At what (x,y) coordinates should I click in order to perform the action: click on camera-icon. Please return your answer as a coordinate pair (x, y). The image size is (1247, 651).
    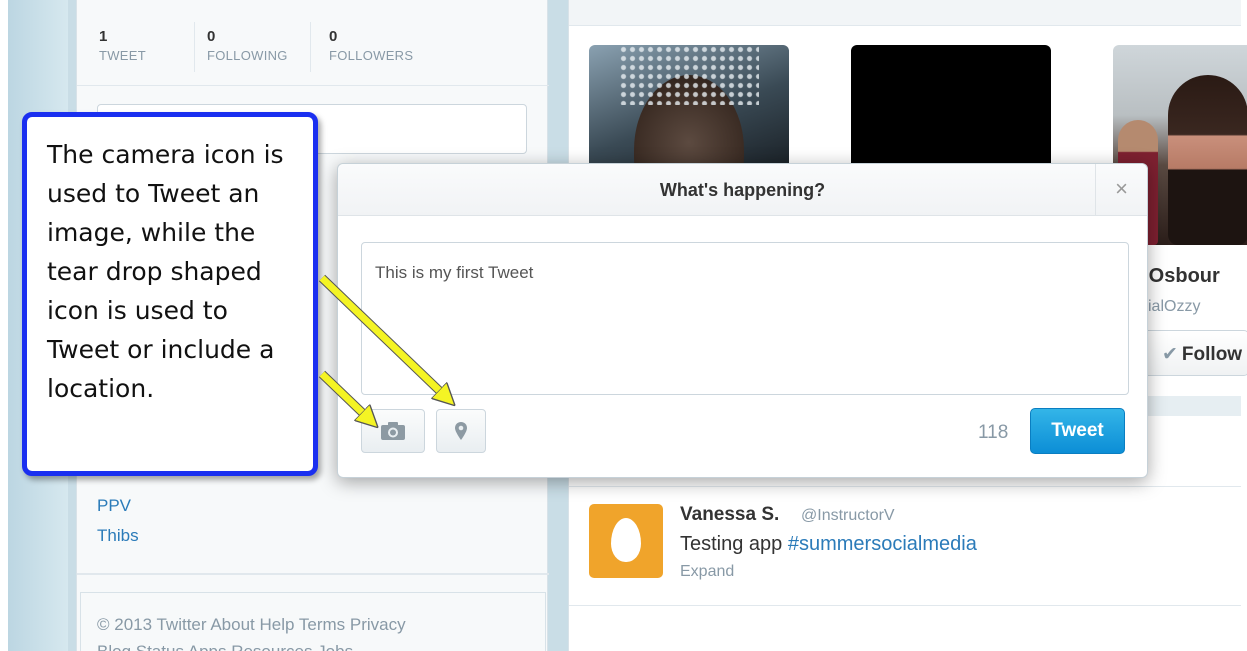
    Looking at the image, I should click on (393, 431).